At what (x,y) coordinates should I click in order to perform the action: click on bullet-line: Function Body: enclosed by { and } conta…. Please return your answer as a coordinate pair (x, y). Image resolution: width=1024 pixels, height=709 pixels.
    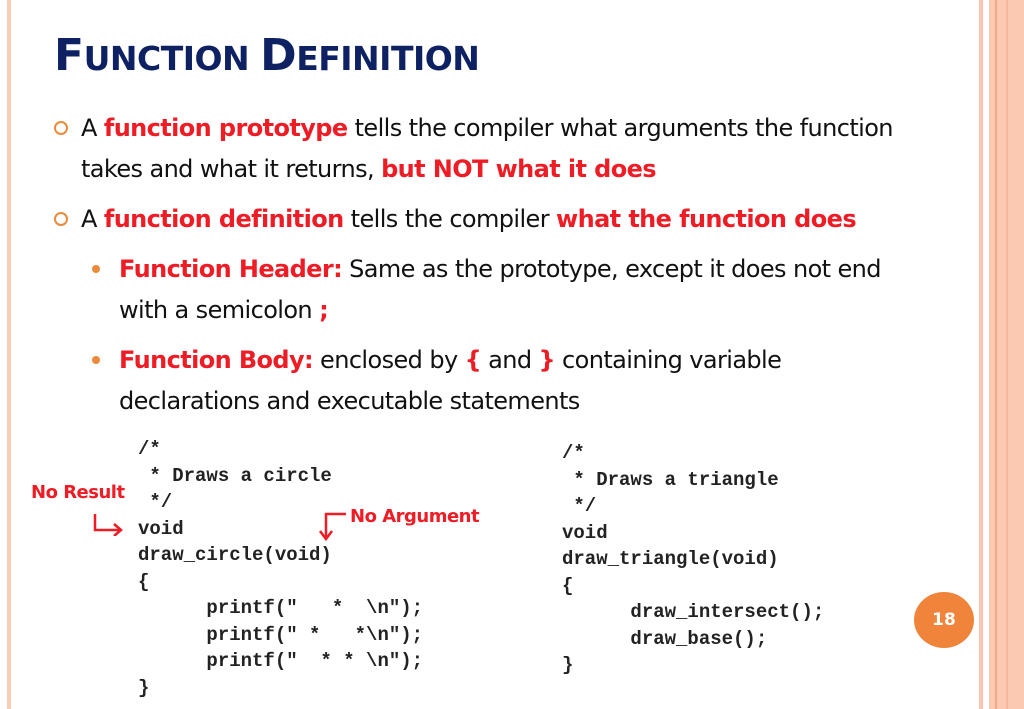
    Looking at the image, I should click on (535, 360).